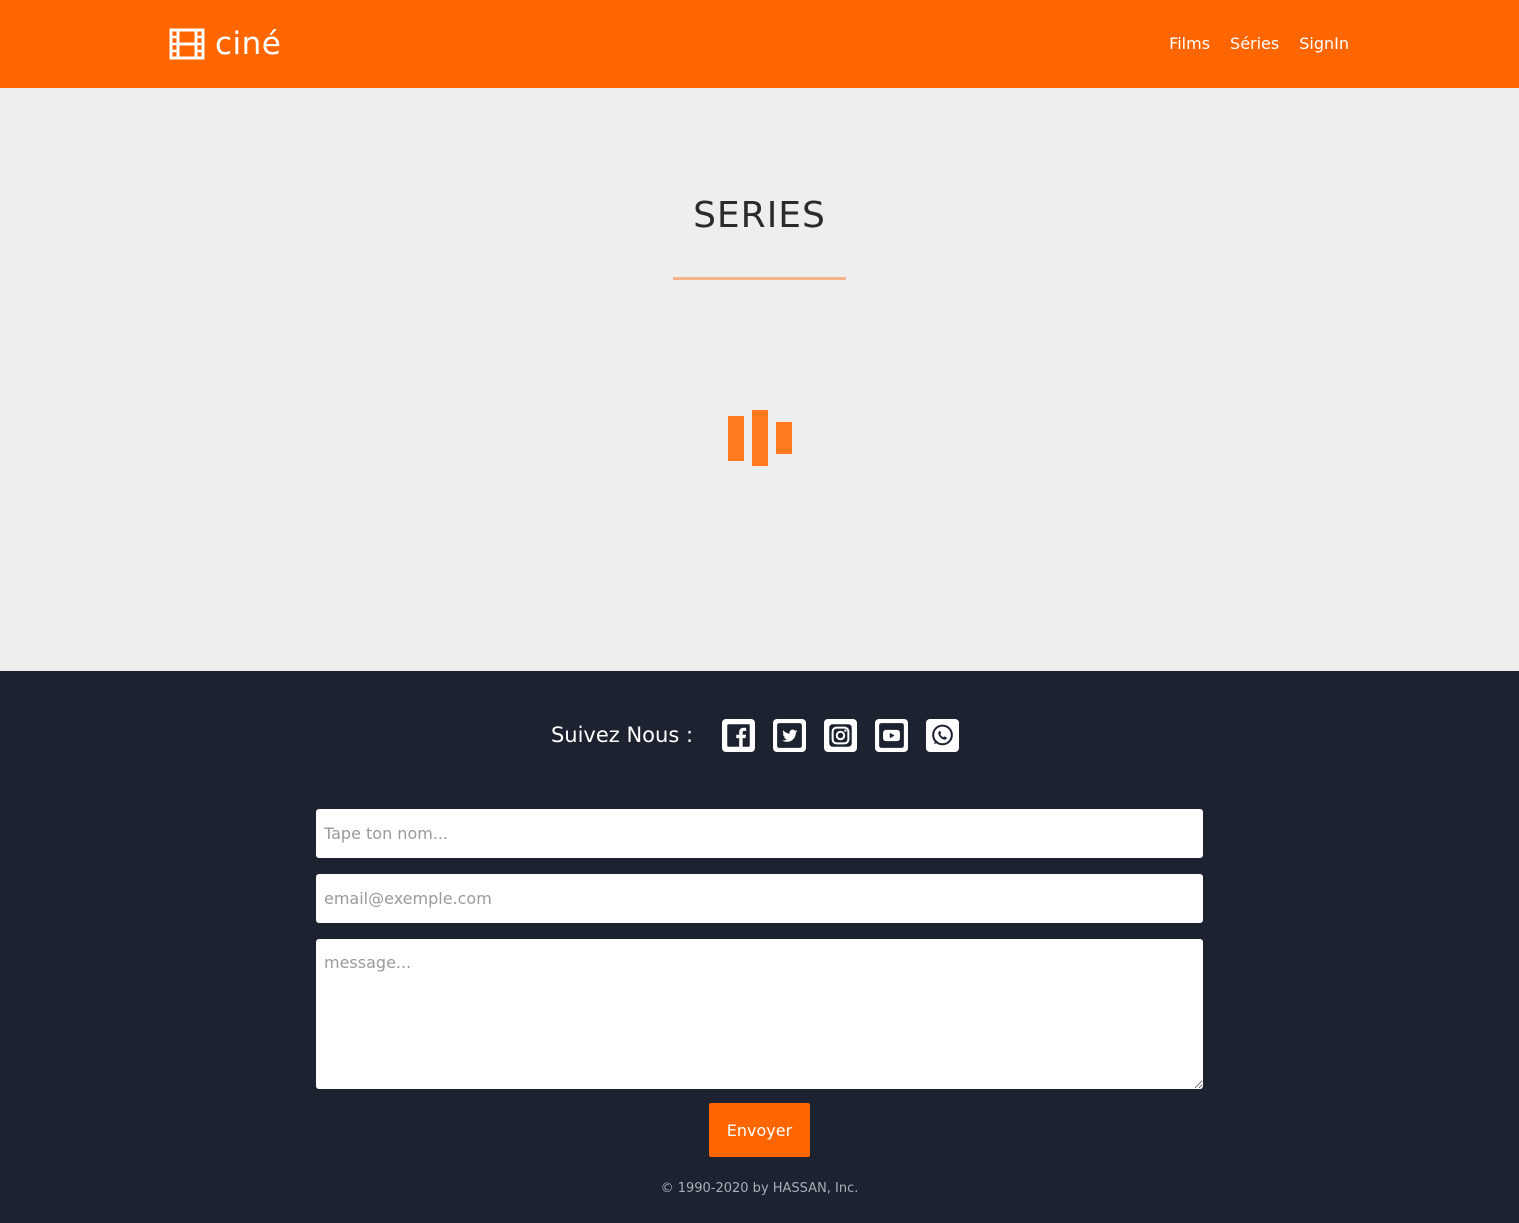 The height and width of the screenshot is (1223, 1519). Describe the element at coordinates (1189, 44) in the screenshot. I see `nav-link-films: Films` at that location.